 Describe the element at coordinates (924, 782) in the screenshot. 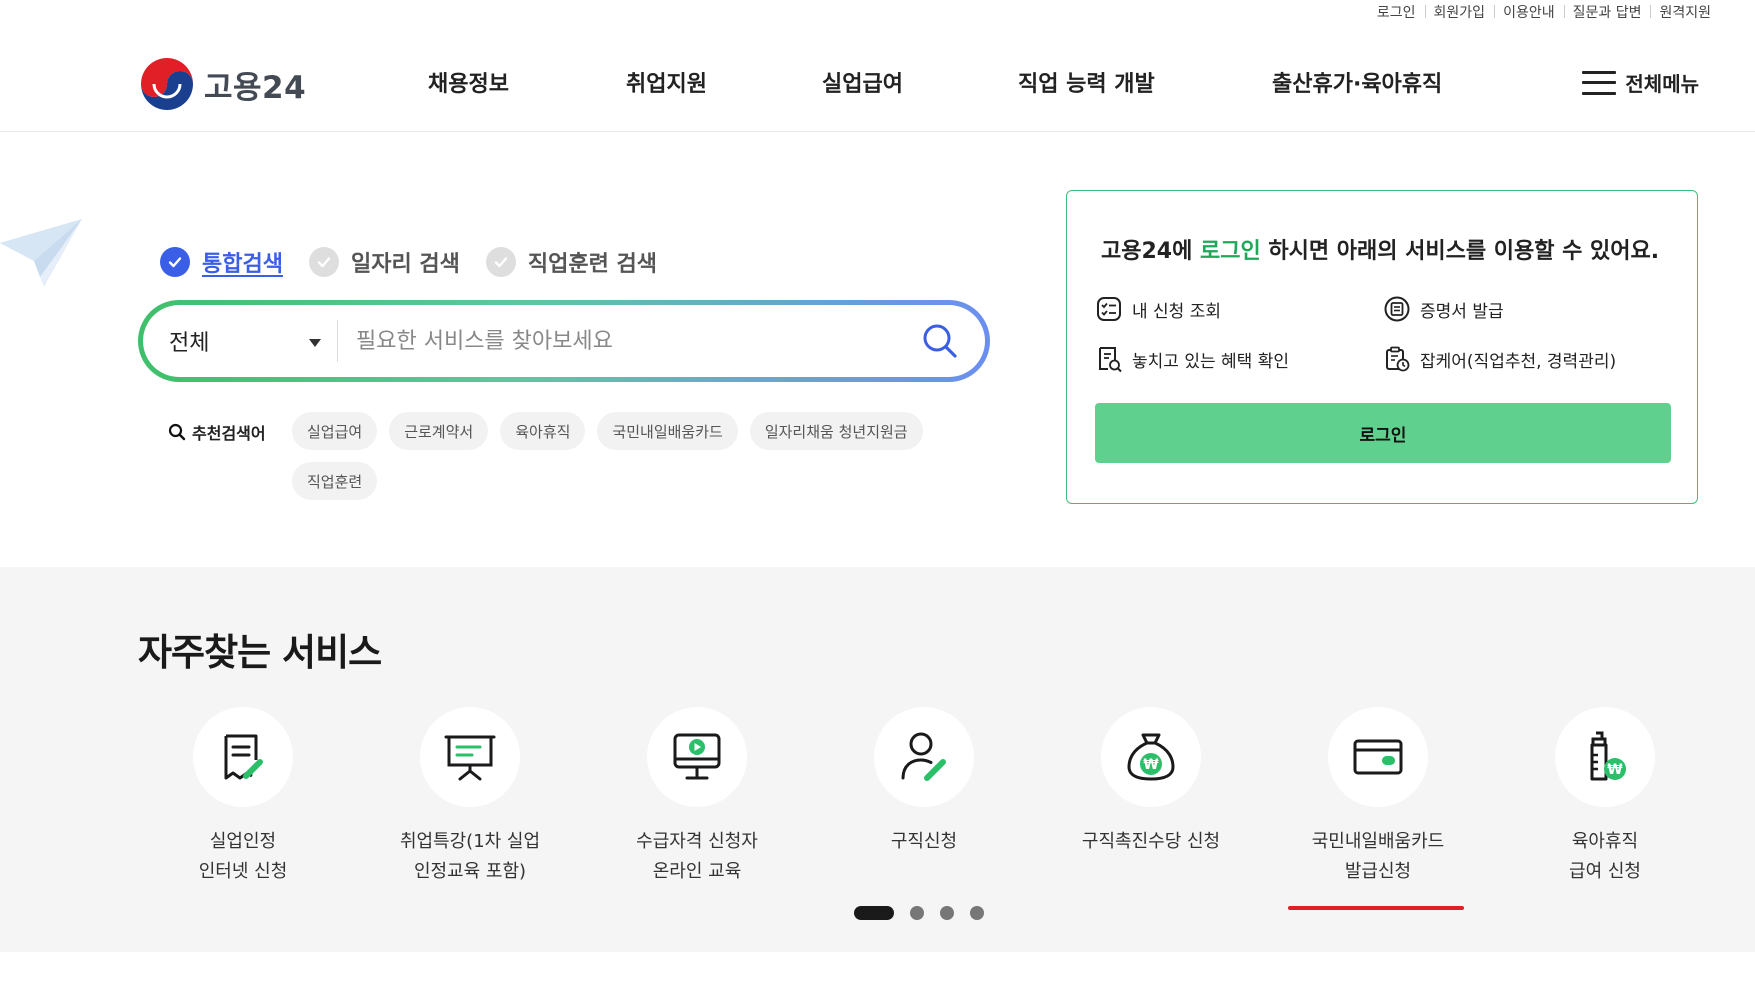

I see `service-job-application: 구직신청` at that location.